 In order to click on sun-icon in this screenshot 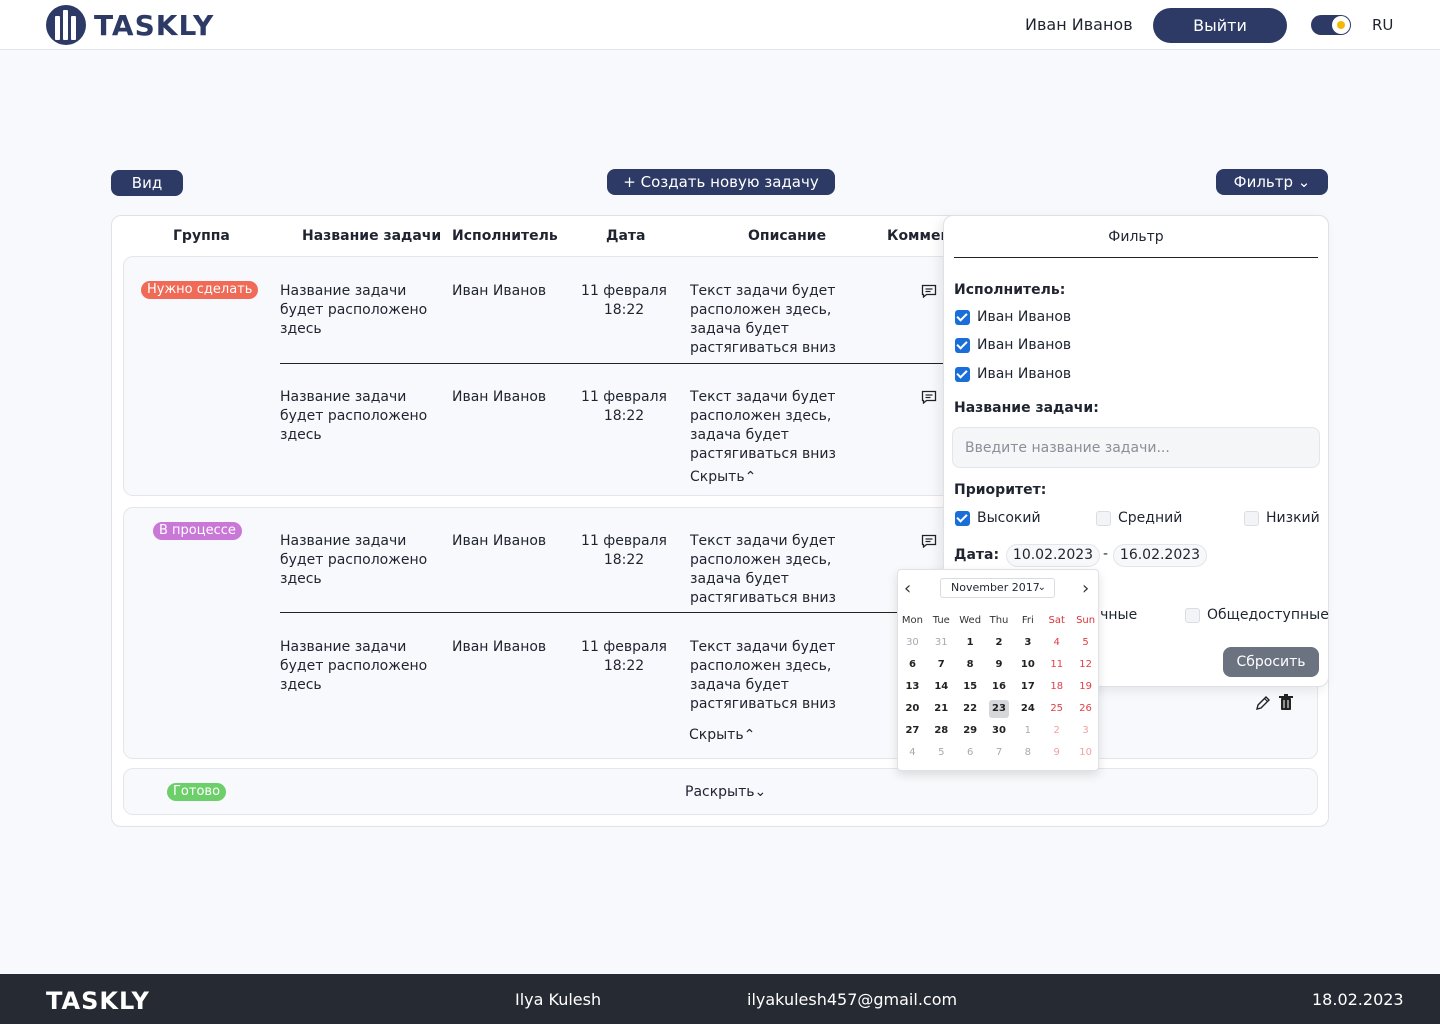, I will do `click(1341, 25)`.